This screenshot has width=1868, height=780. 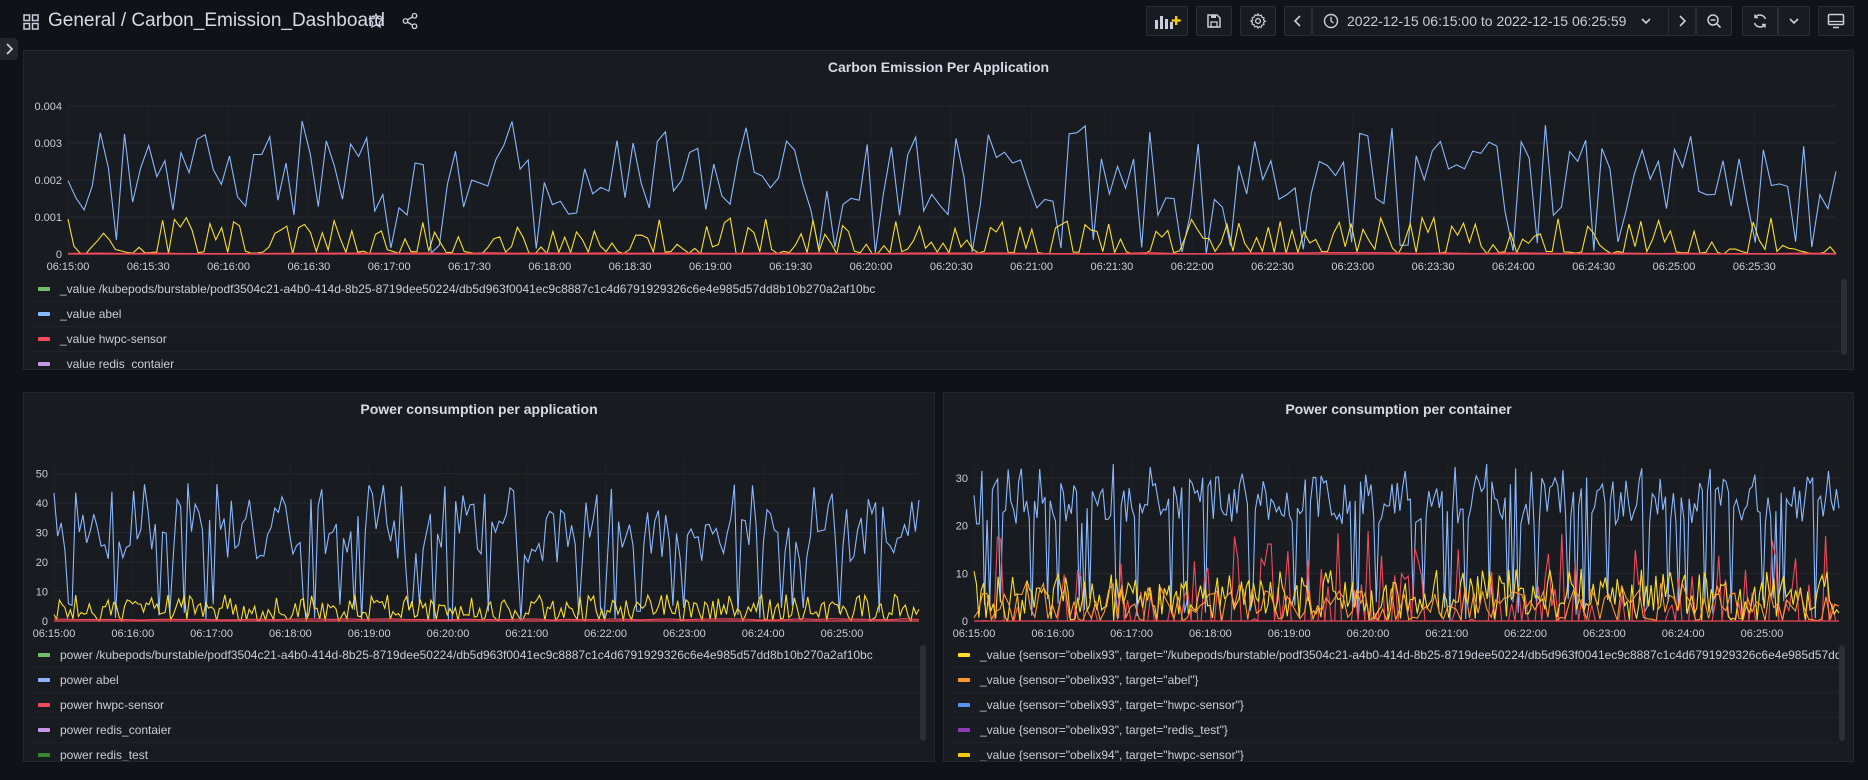 I want to click on save-dashboard-button, so click(x=1214, y=21).